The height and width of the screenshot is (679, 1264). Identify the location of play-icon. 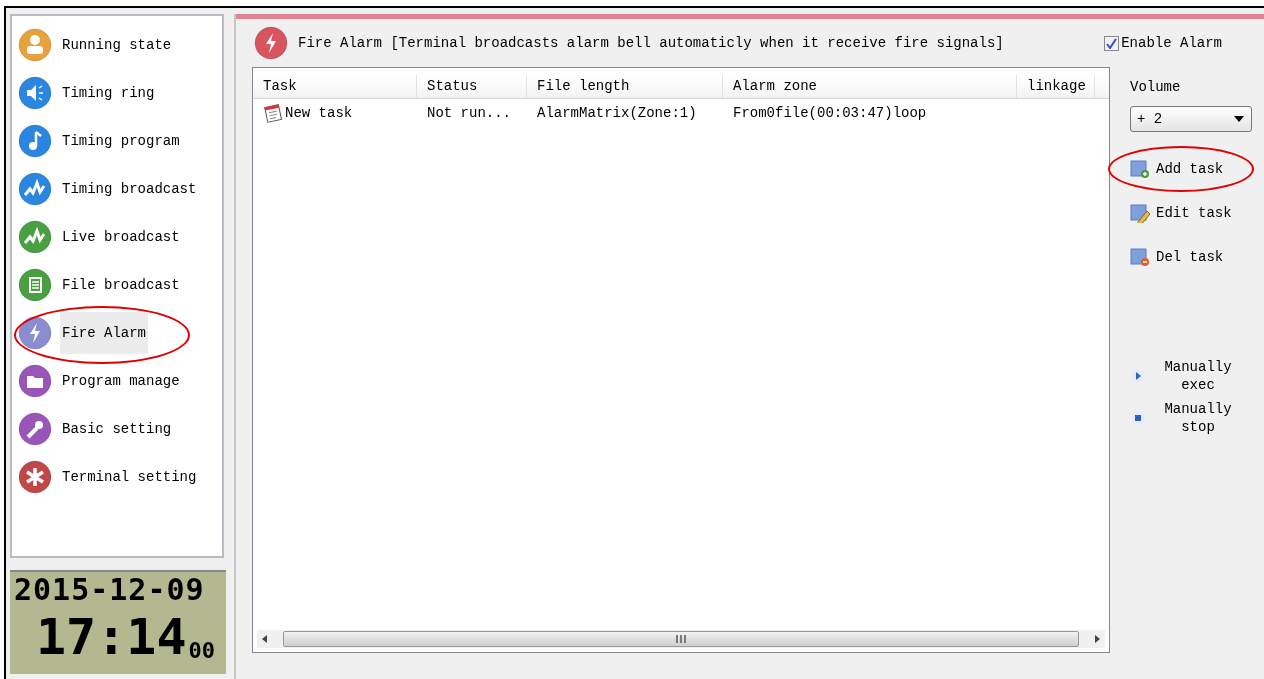
(1138, 376).